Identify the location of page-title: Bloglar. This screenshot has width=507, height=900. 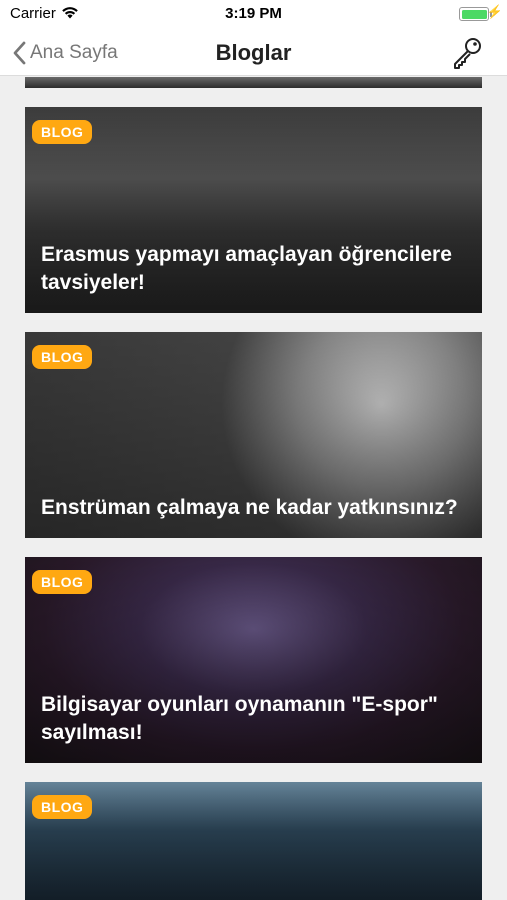
(253, 52).